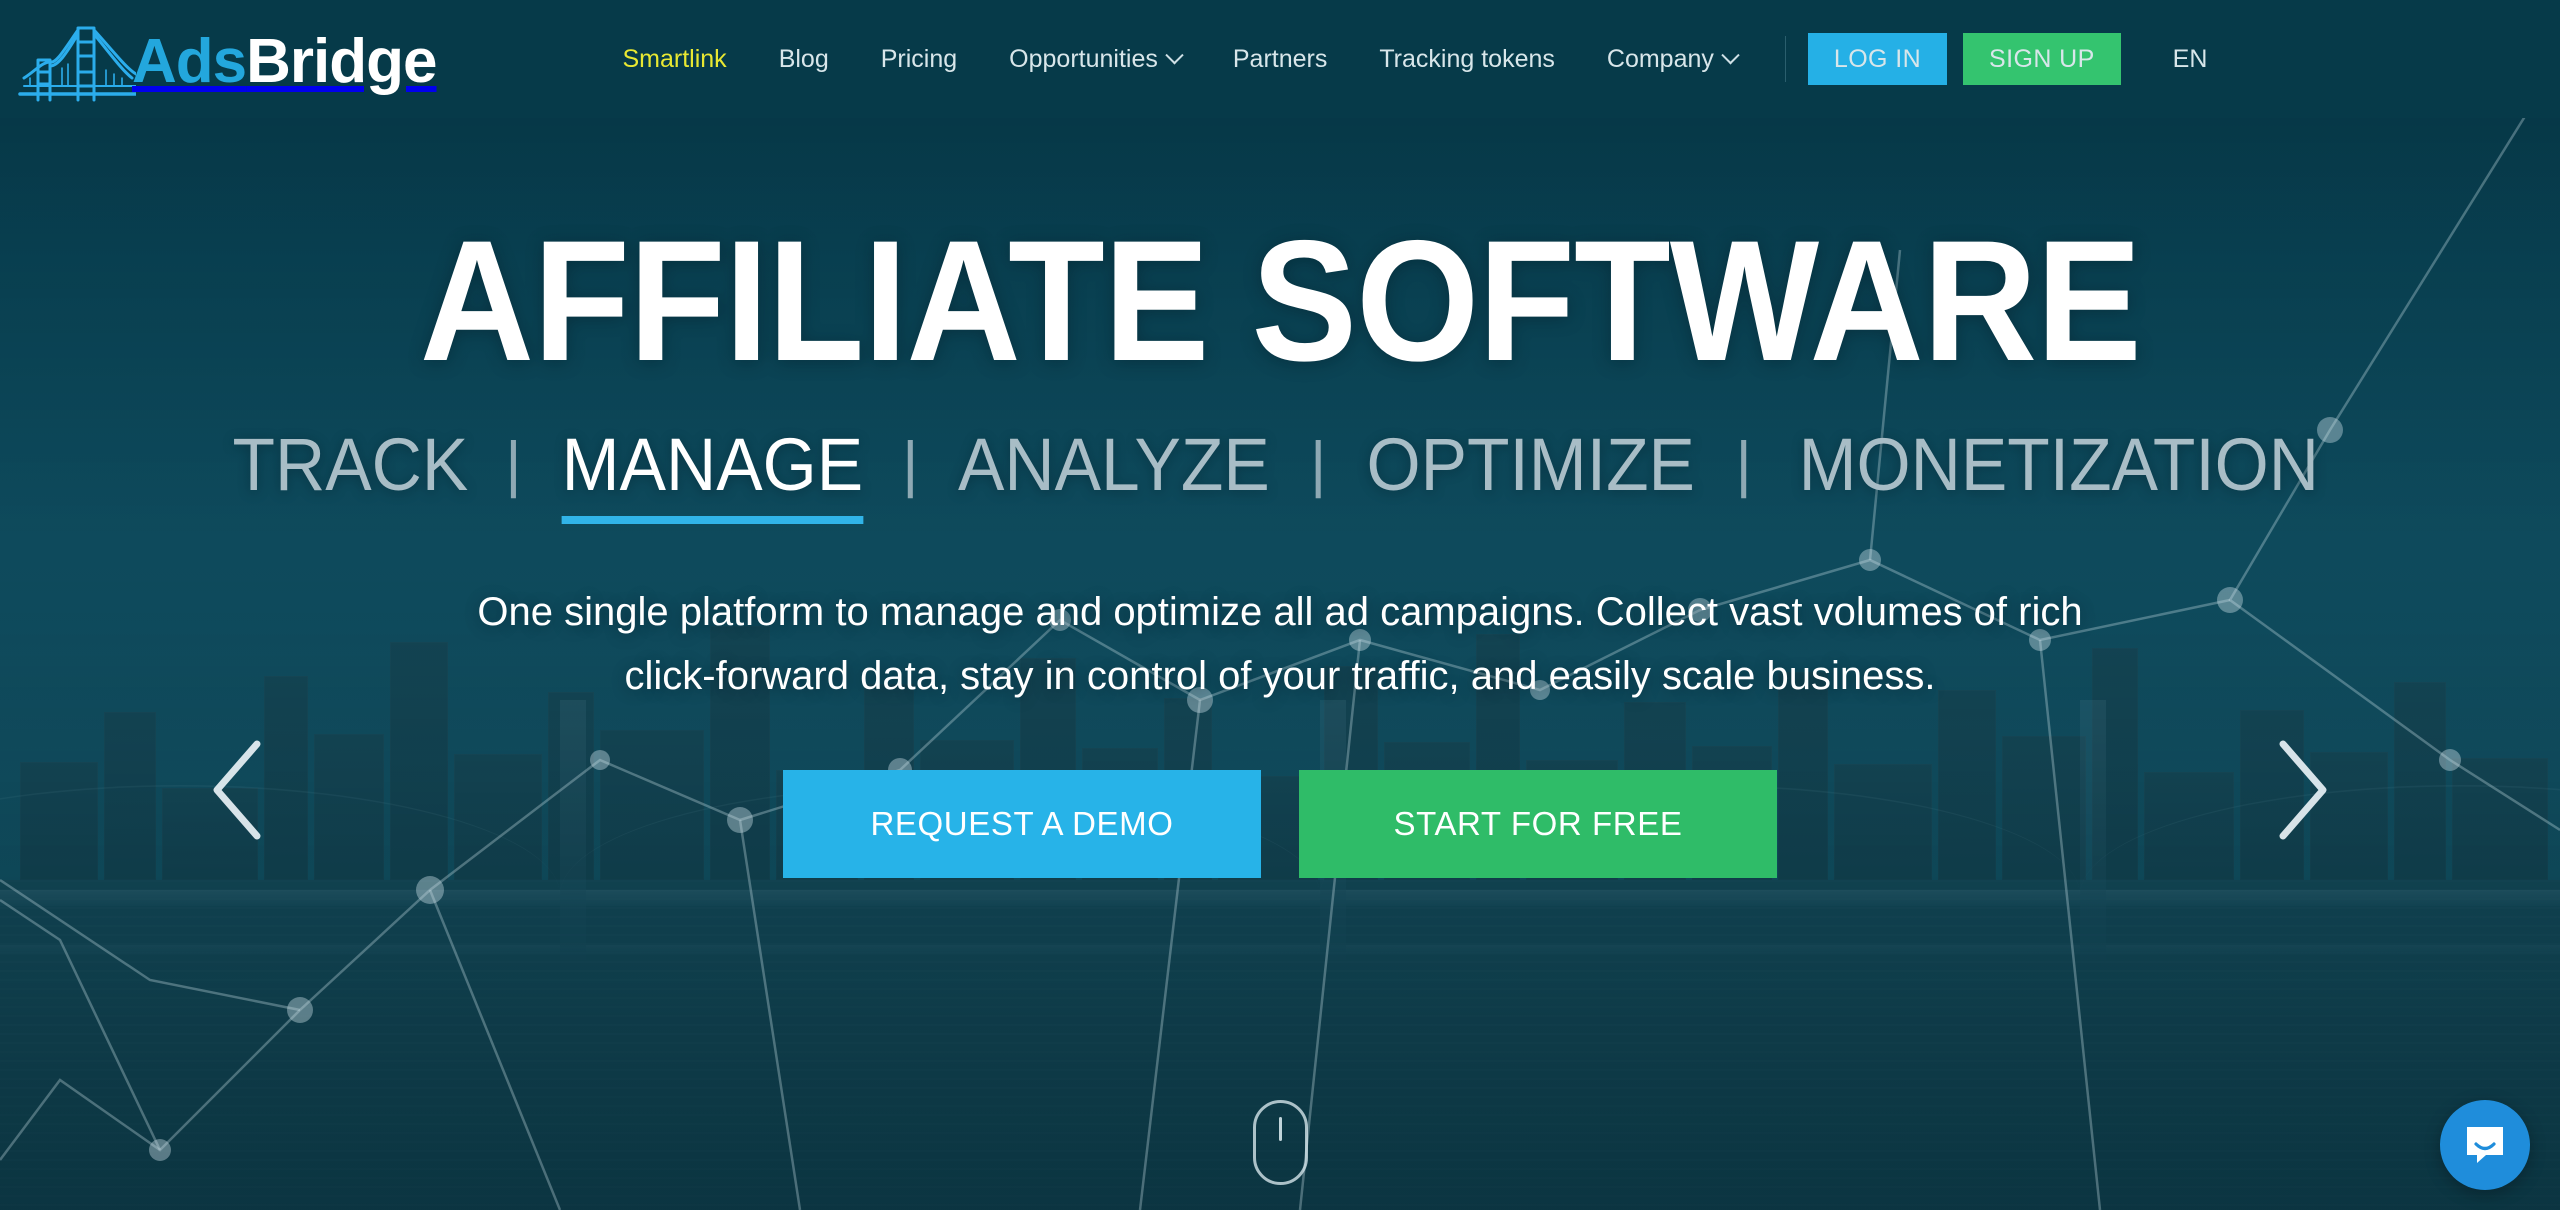 The image size is (2560, 1210). I want to click on mouse-scroll-icon, so click(1280, 1142).